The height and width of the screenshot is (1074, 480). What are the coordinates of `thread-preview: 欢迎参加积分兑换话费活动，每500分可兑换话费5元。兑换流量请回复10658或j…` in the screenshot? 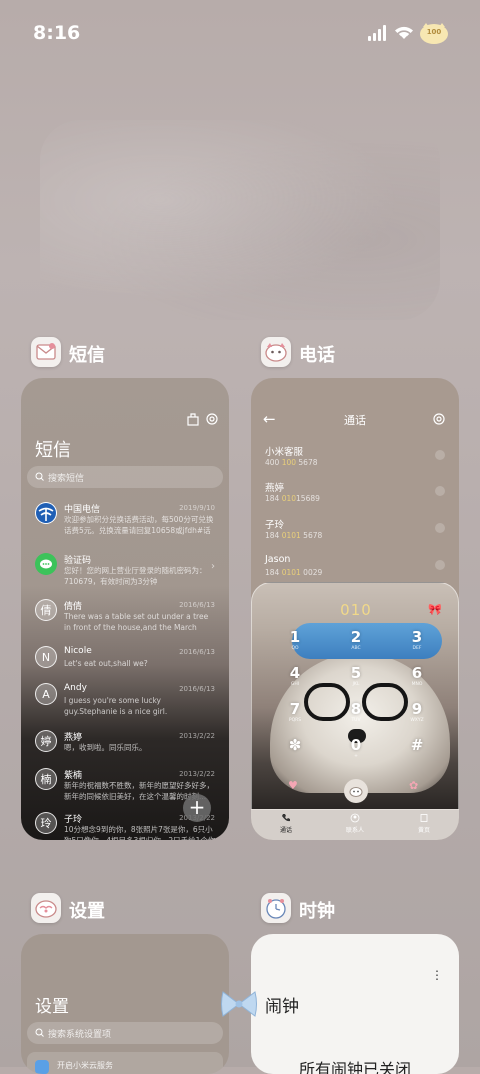 It's located at (139, 525).